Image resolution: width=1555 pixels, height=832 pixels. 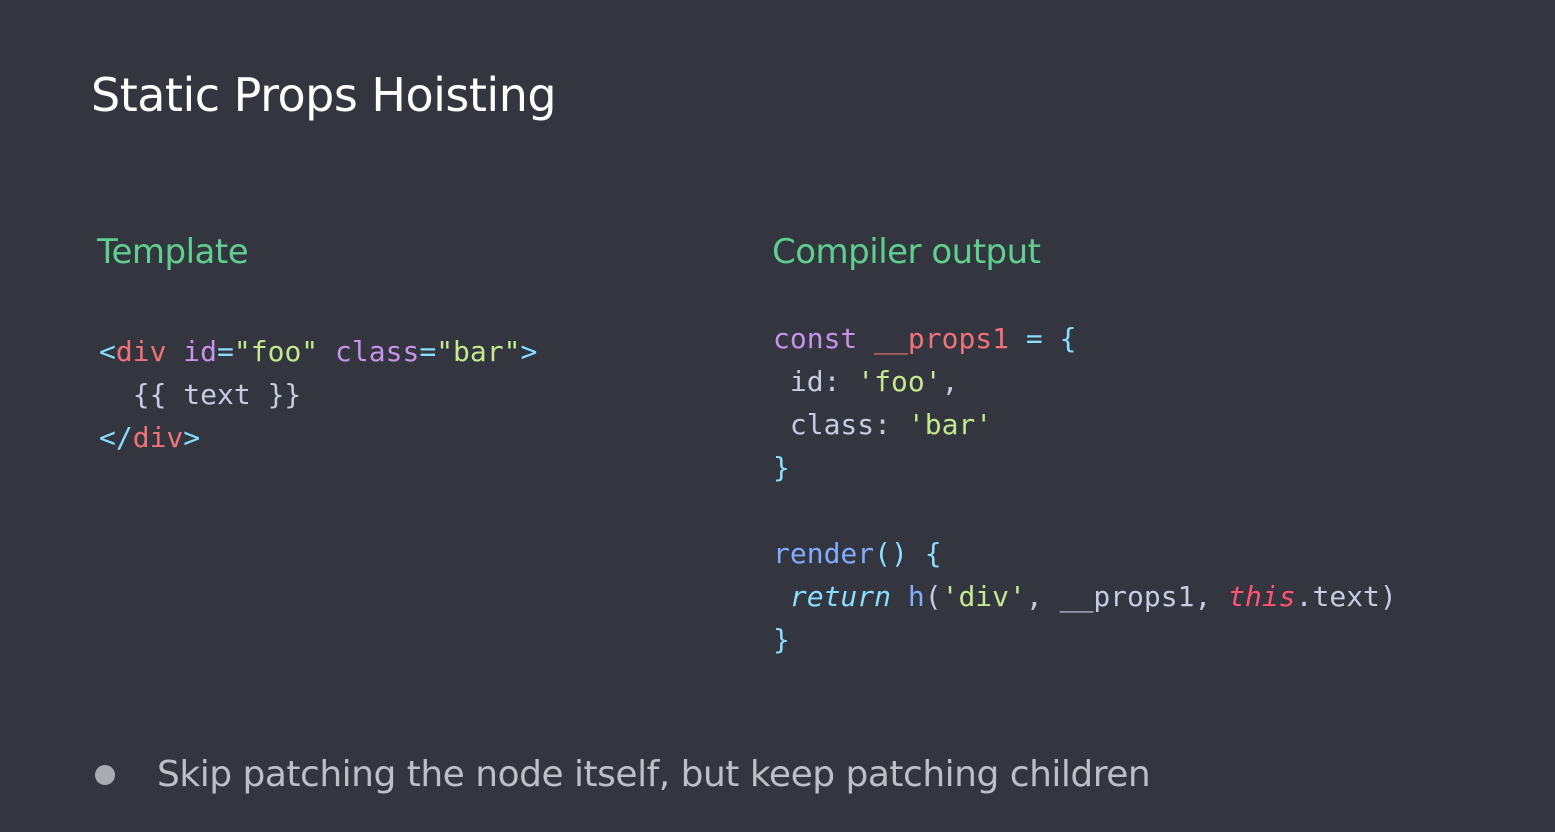 What do you see at coordinates (478, 351) in the screenshot?
I see `code-token: "bar"` at bounding box center [478, 351].